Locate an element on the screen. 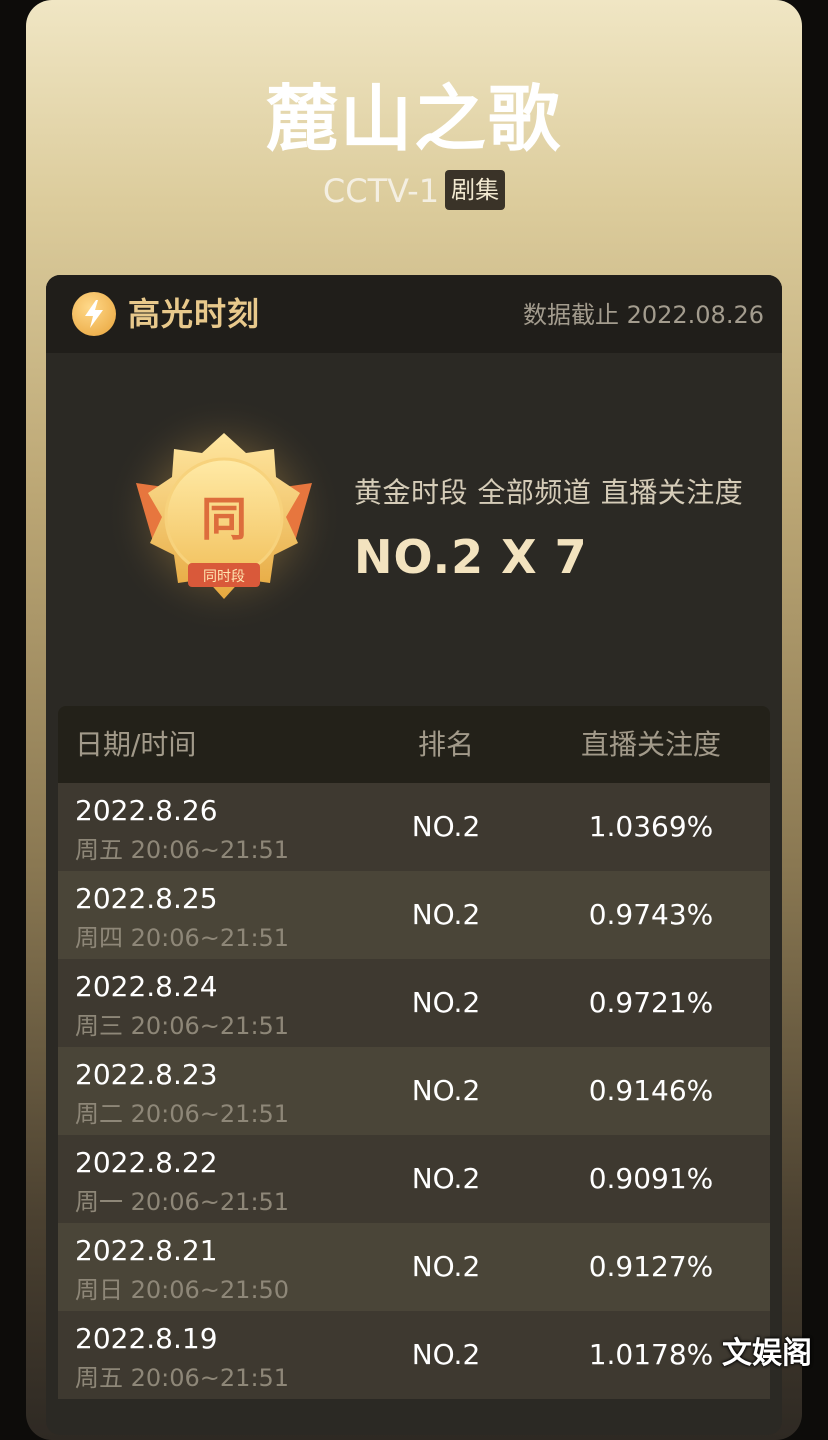  table-header: 日期/时间 排名 直播关注度 is located at coordinates (414, 744).